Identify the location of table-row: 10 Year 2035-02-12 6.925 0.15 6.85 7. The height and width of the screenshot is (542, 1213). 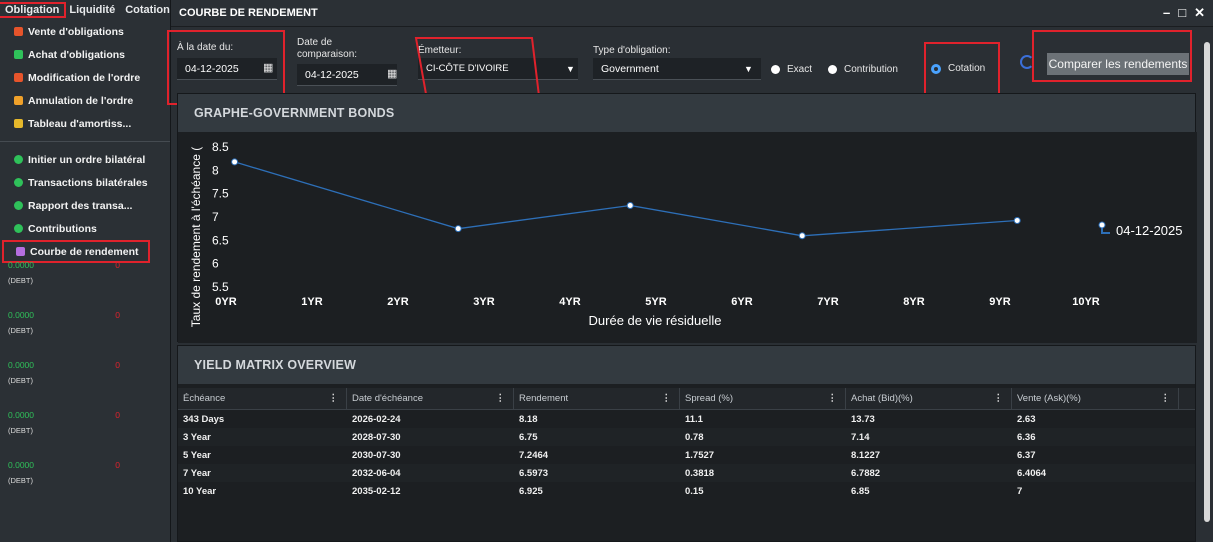
(686, 491).